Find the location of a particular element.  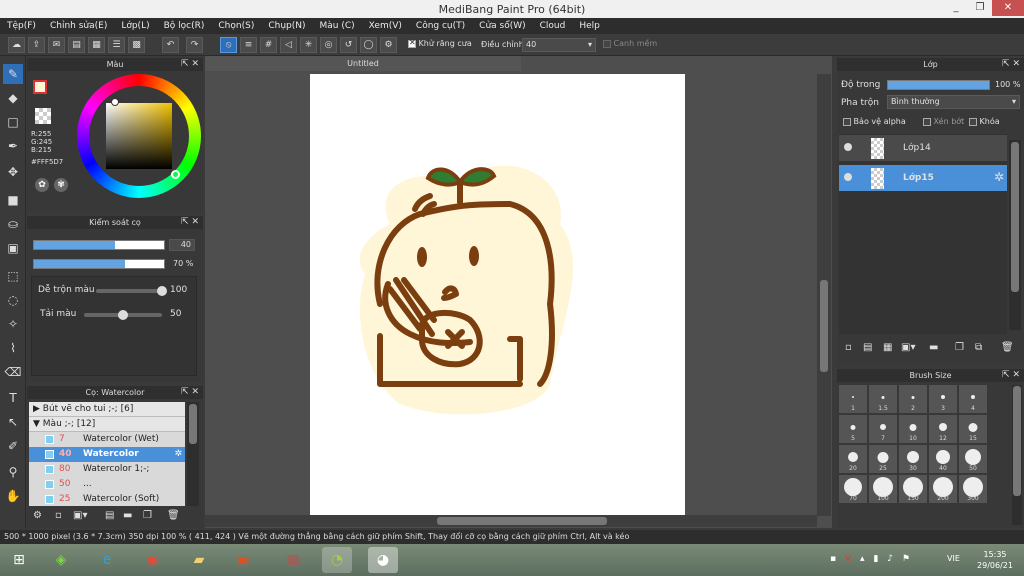

pen-tool-icon: ✒ is located at coordinates (13, 146).